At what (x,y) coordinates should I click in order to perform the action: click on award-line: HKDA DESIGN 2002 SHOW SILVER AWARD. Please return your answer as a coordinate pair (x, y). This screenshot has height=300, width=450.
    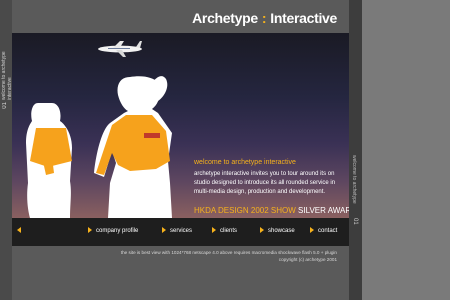
    Looking at the image, I should click on (275, 210).